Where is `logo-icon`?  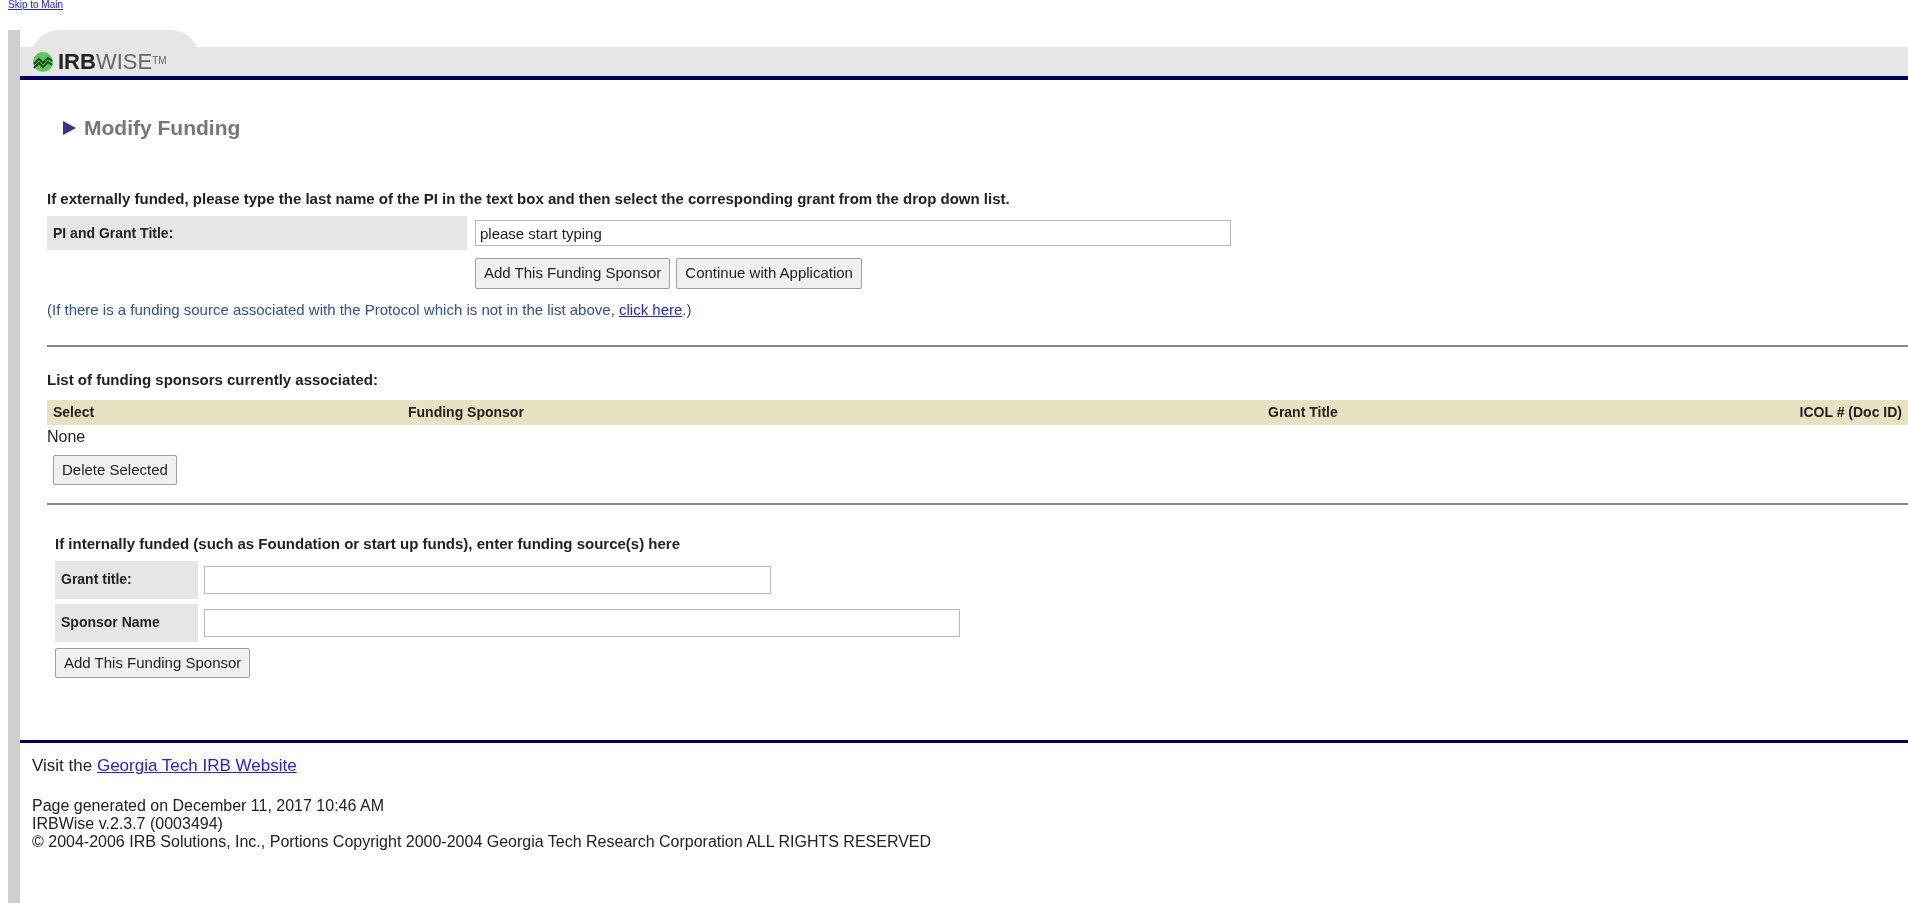
logo-icon is located at coordinates (43, 61).